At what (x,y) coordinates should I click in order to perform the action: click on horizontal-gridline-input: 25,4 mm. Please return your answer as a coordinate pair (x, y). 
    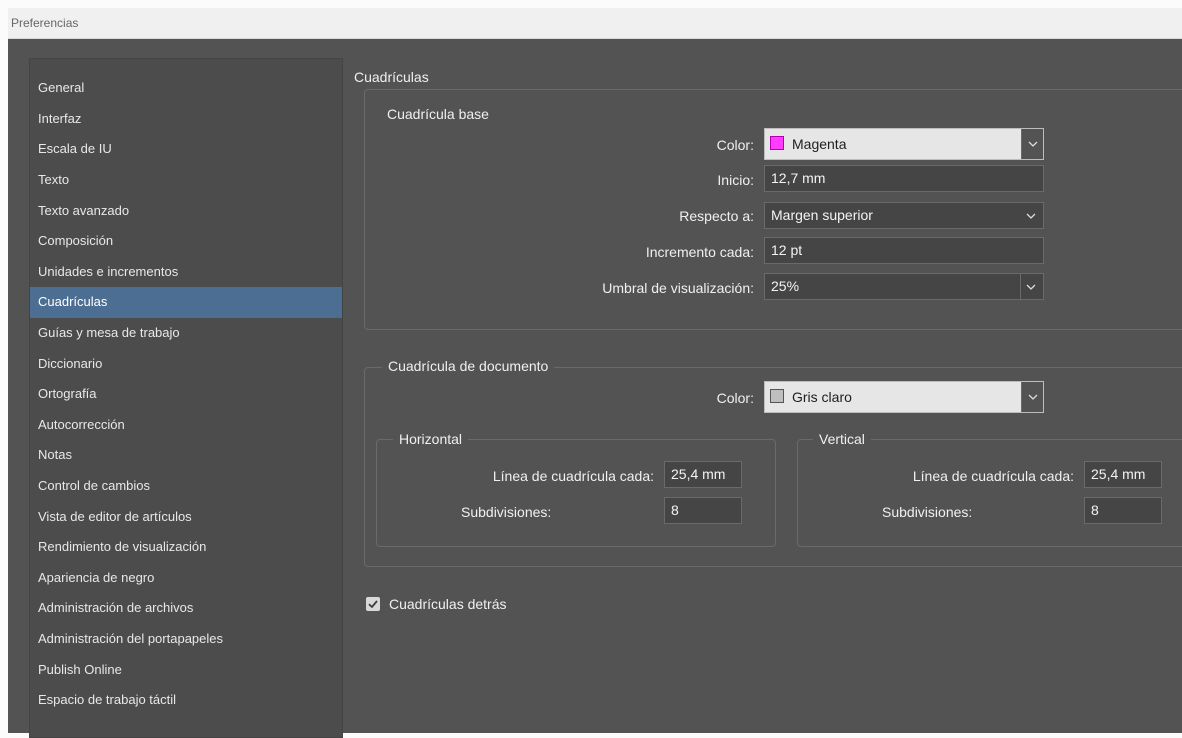
    Looking at the image, I should click on (703, 474).